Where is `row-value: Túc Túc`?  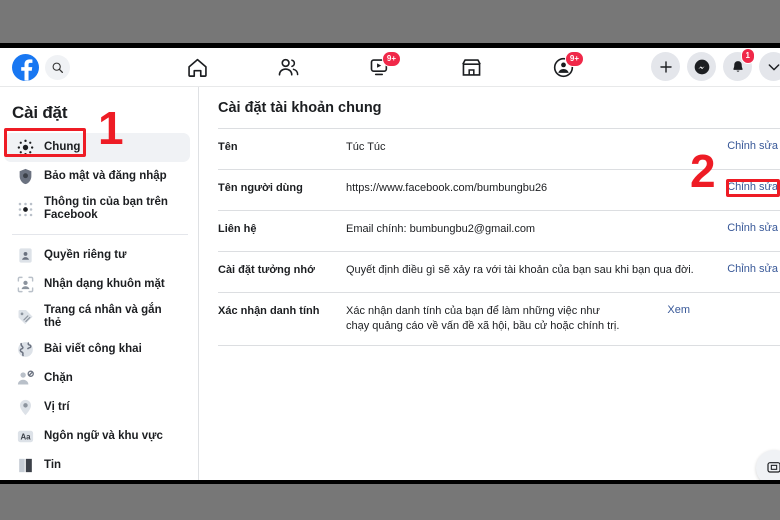
row-value: Túc Túc is located at coordinates (366, 147).